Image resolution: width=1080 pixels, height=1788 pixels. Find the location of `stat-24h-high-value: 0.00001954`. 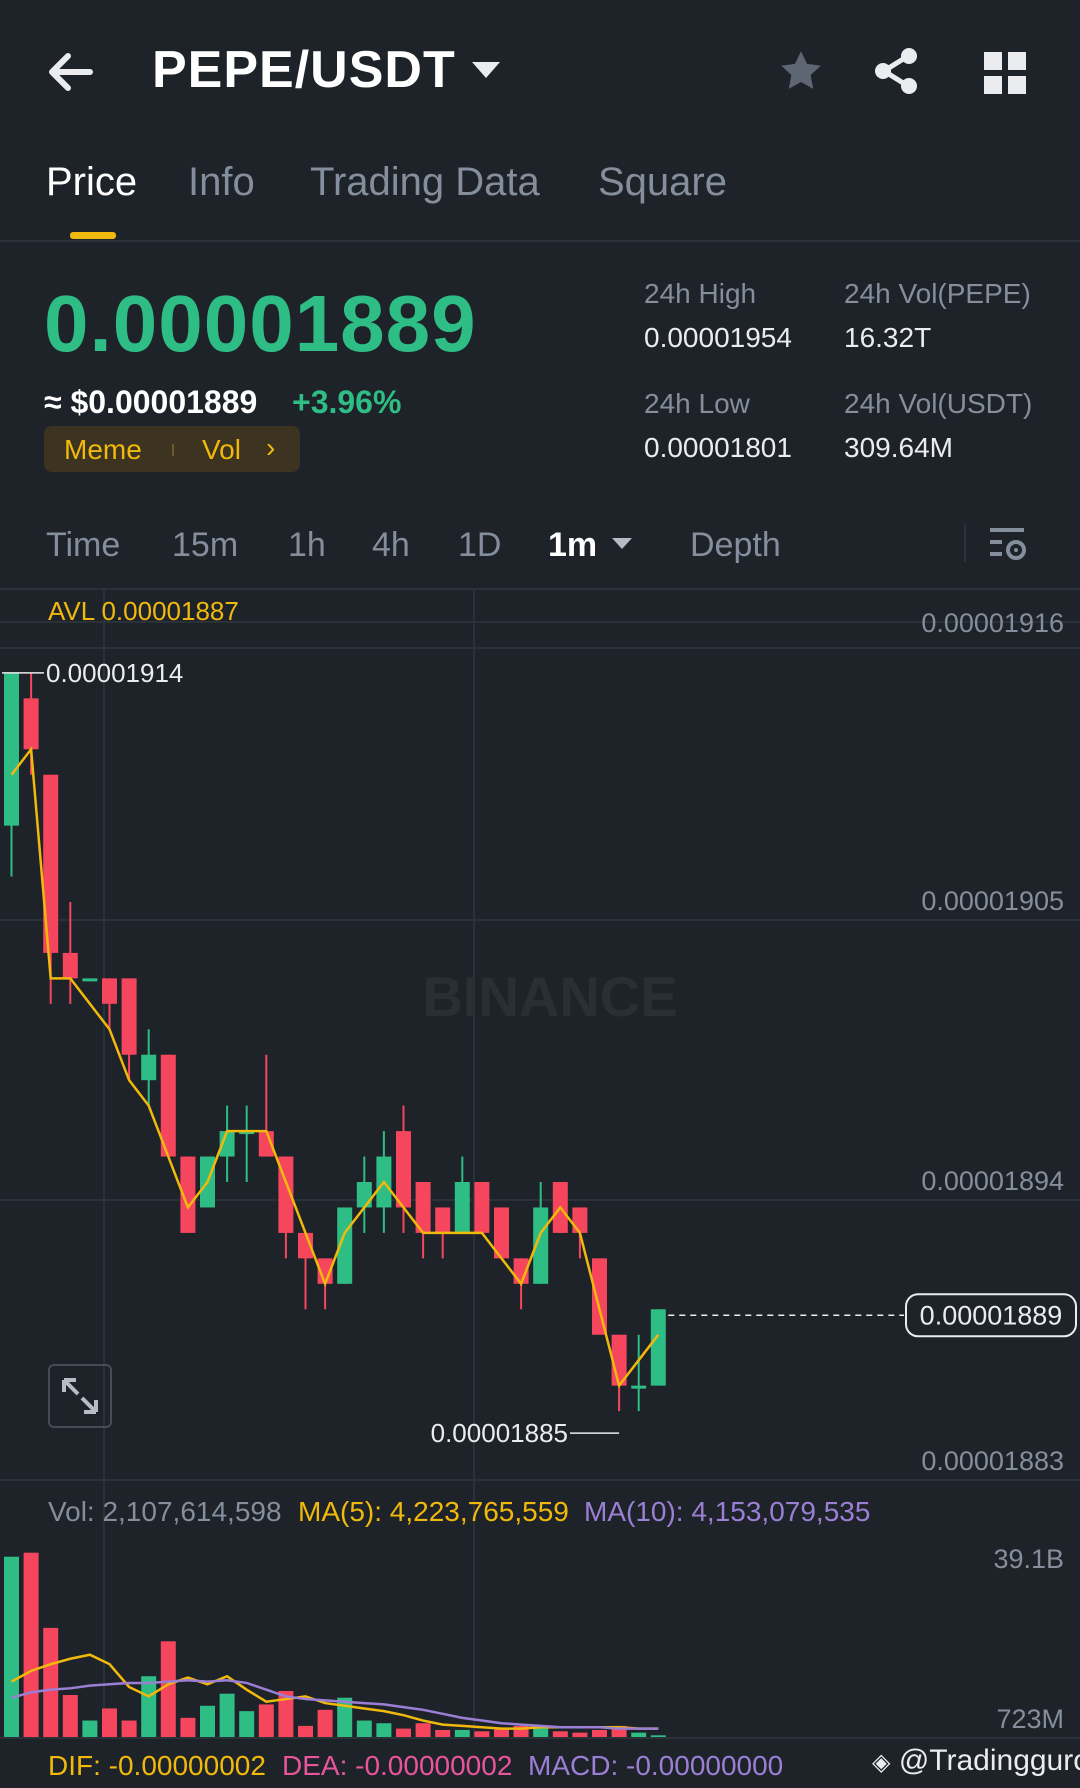

stat-24h-high-value: 0.00001954 is located at coordinates (718, 337).